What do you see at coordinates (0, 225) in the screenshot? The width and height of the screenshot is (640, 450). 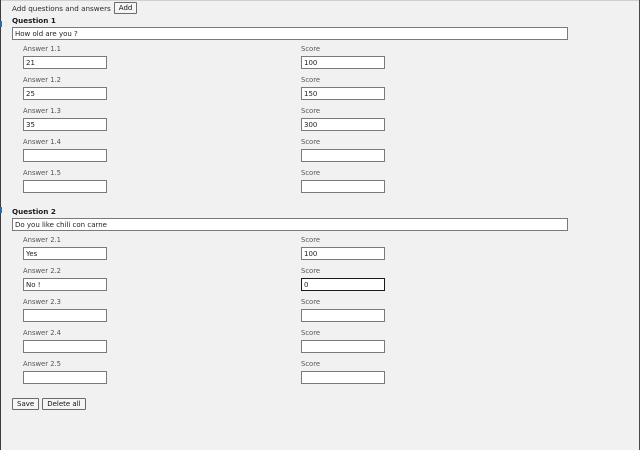 I see `window-left-border` at bounding box center [0, 225].